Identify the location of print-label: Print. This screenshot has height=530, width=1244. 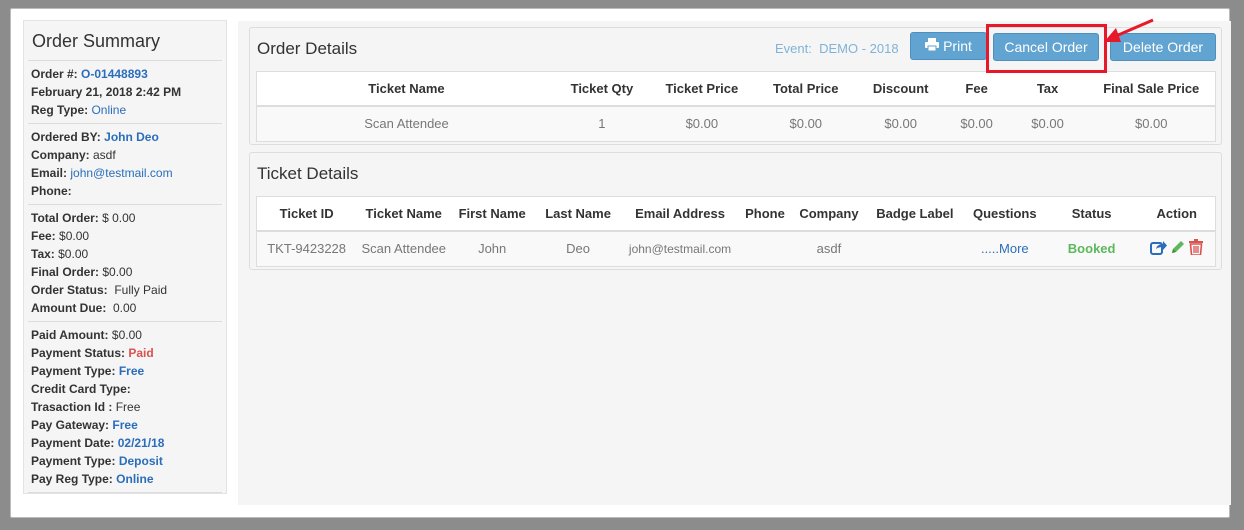
(957, 46).